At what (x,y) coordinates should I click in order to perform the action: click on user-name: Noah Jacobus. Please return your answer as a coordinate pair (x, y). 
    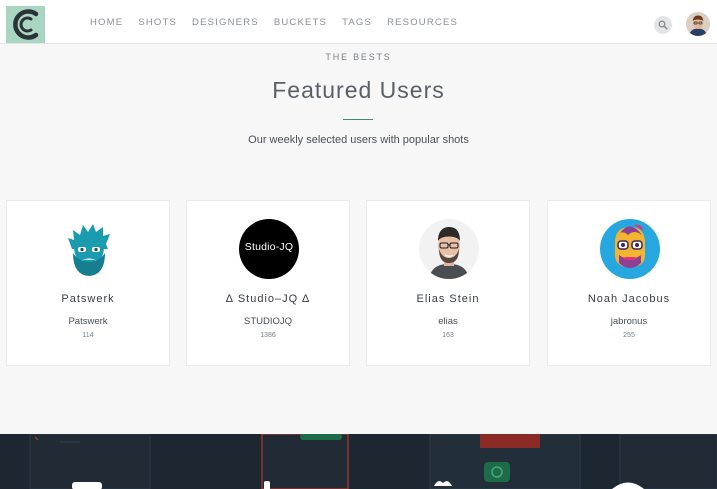
    Looking at the image, I should click on (629, 299).